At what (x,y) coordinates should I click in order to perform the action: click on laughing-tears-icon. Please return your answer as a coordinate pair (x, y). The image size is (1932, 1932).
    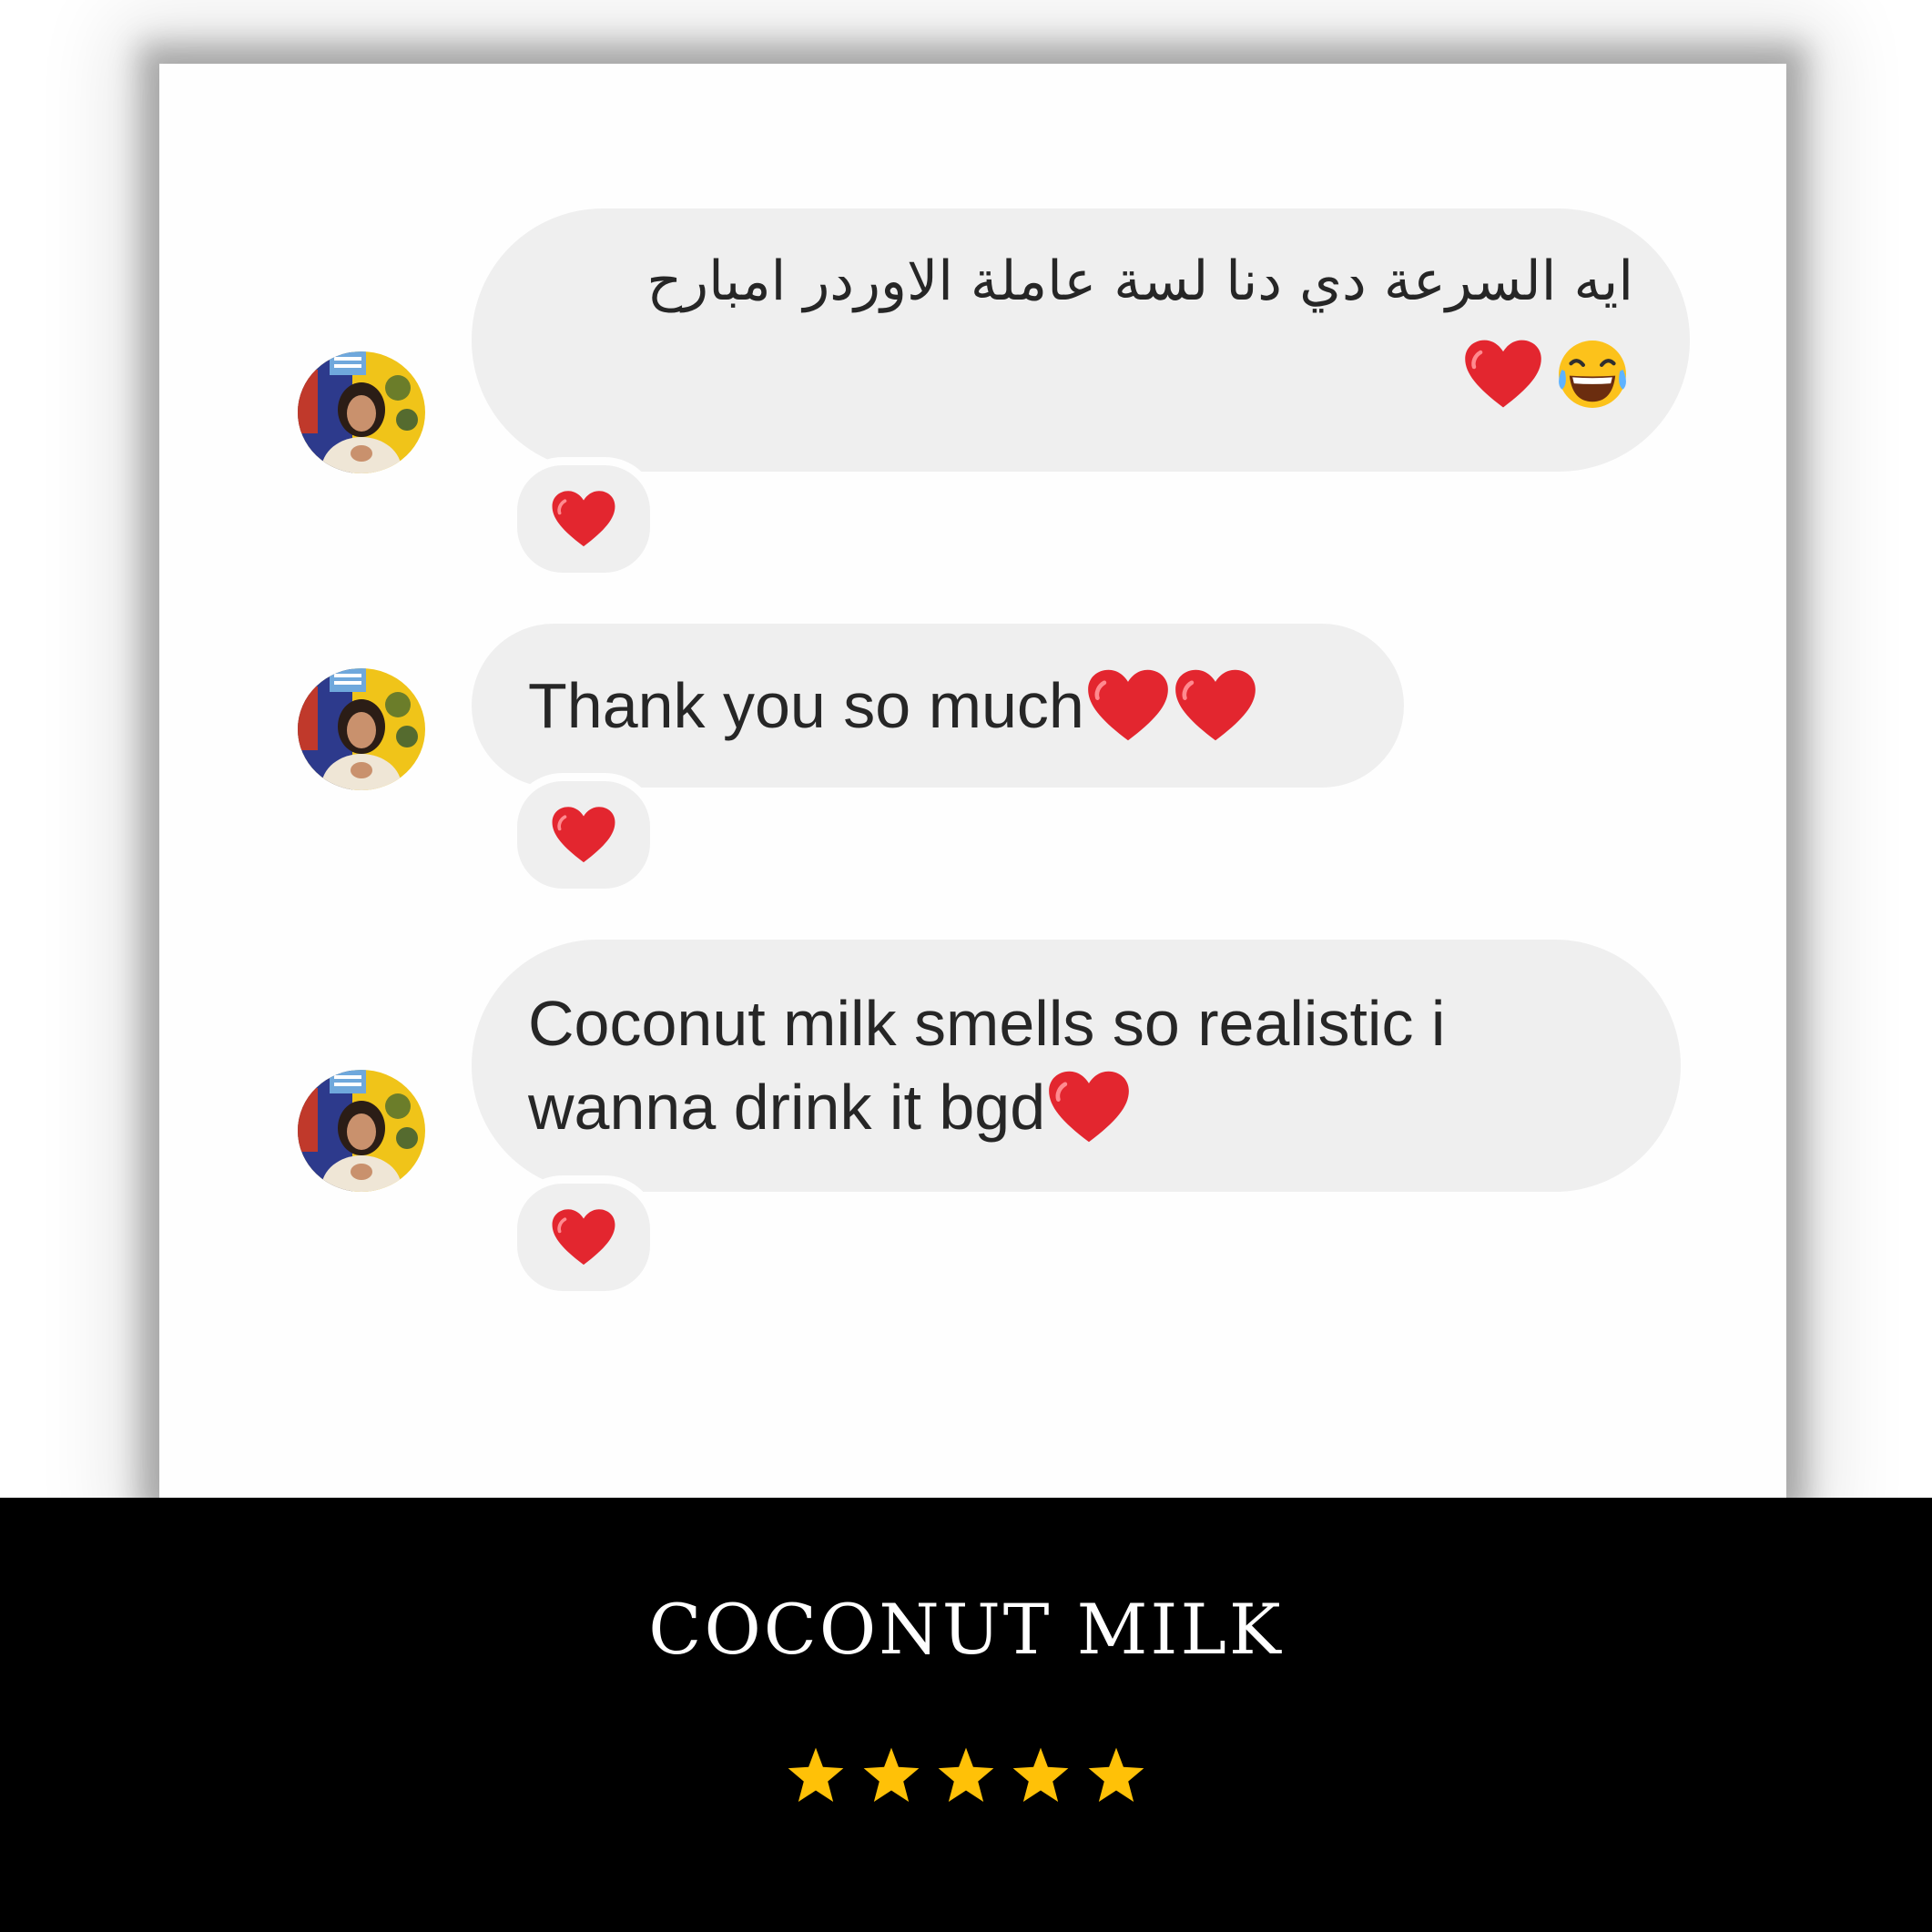
    Looking at the image, I should click on (1592, 374).